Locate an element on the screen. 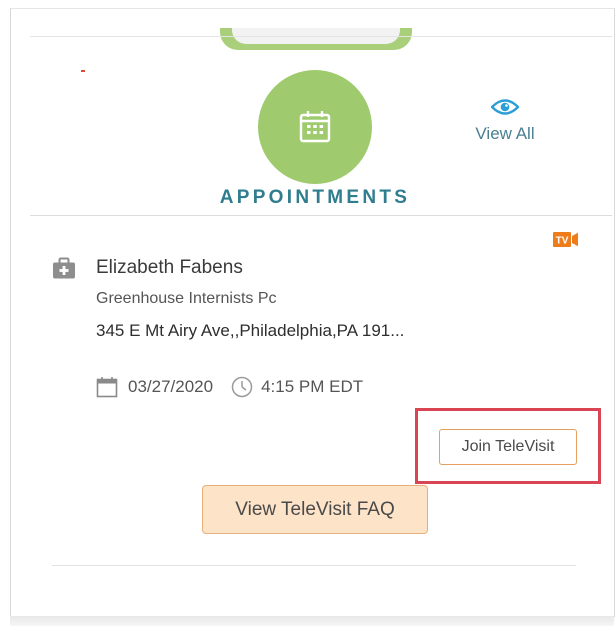 This screenshot has height=626, width=615. tv-badge-label: TV is located at coordinates (562, 241).